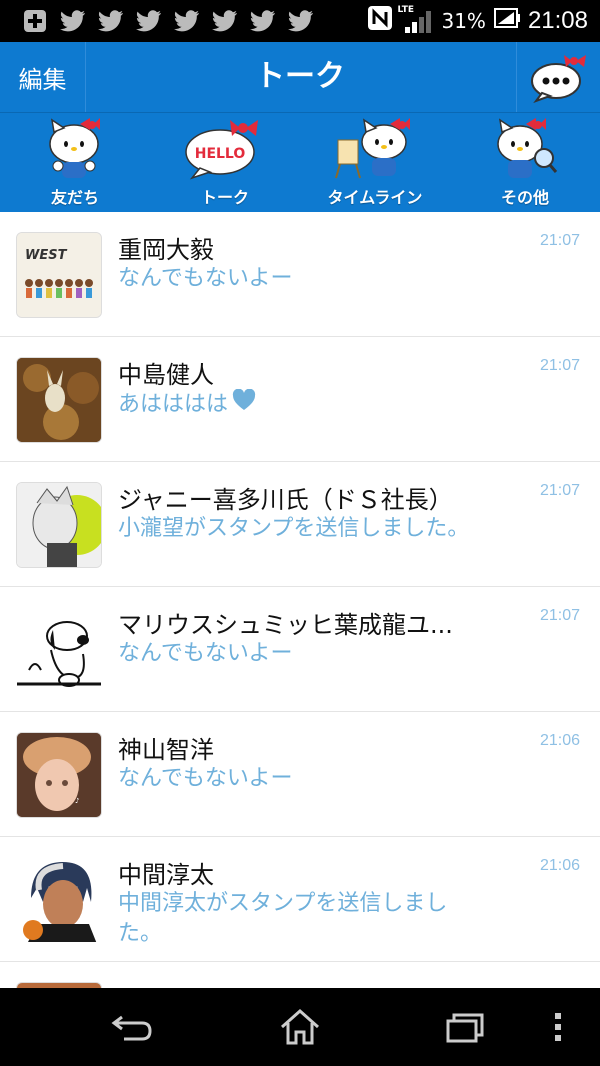 This screenshot has width=600, height=1066. What do you see at coordinates (372, 148) in the screenshot?
I see `hello-kitty-timeline-icon` at bounding box center [372, 148].